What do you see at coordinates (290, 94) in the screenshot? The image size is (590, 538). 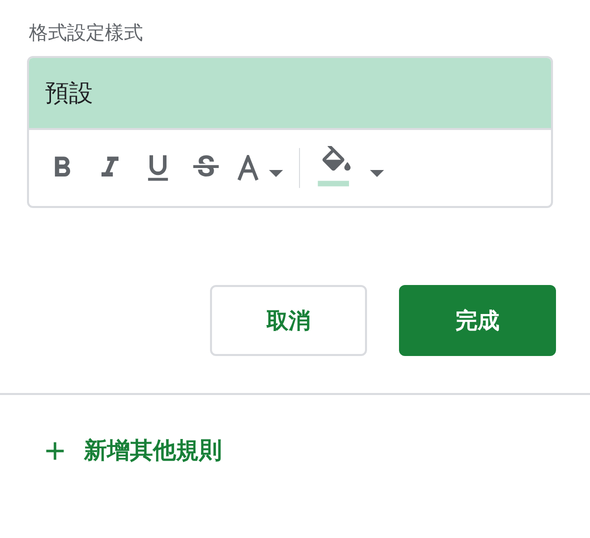 I see `style-preview: 預設` at bounding box center [290, 94].